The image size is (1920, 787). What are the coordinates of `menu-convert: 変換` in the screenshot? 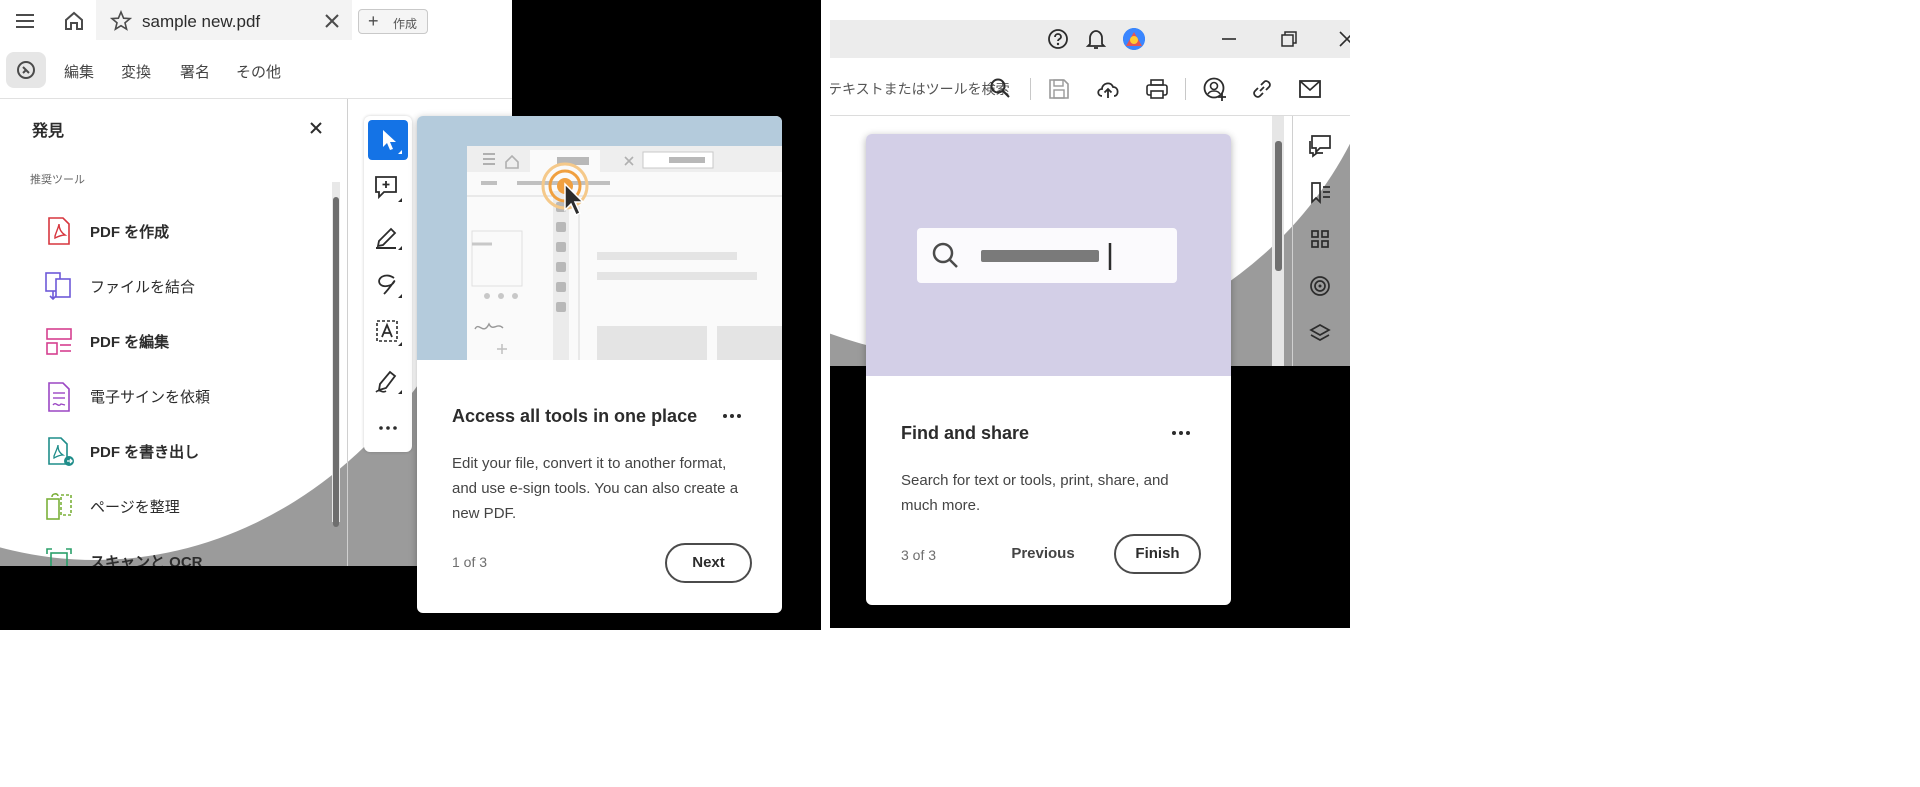 It's located at (136, 71).